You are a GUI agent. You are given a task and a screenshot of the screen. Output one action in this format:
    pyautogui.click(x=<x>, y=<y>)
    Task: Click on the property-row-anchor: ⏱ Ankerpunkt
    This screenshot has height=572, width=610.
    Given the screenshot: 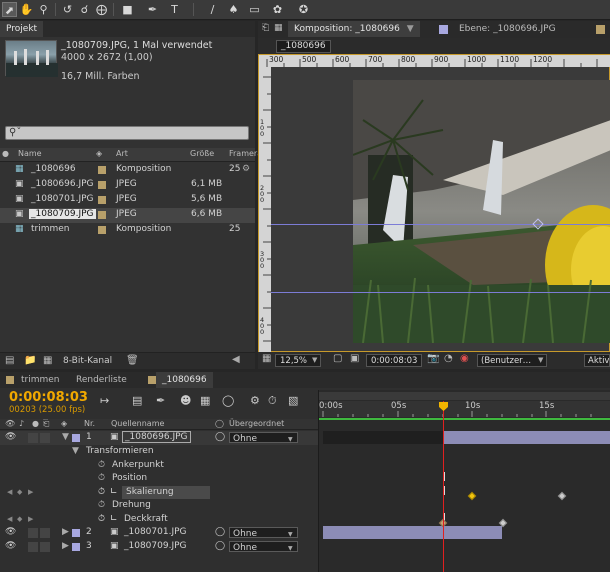 What is the action you would take?
    pyautogui.click(x=159, y=466)
    